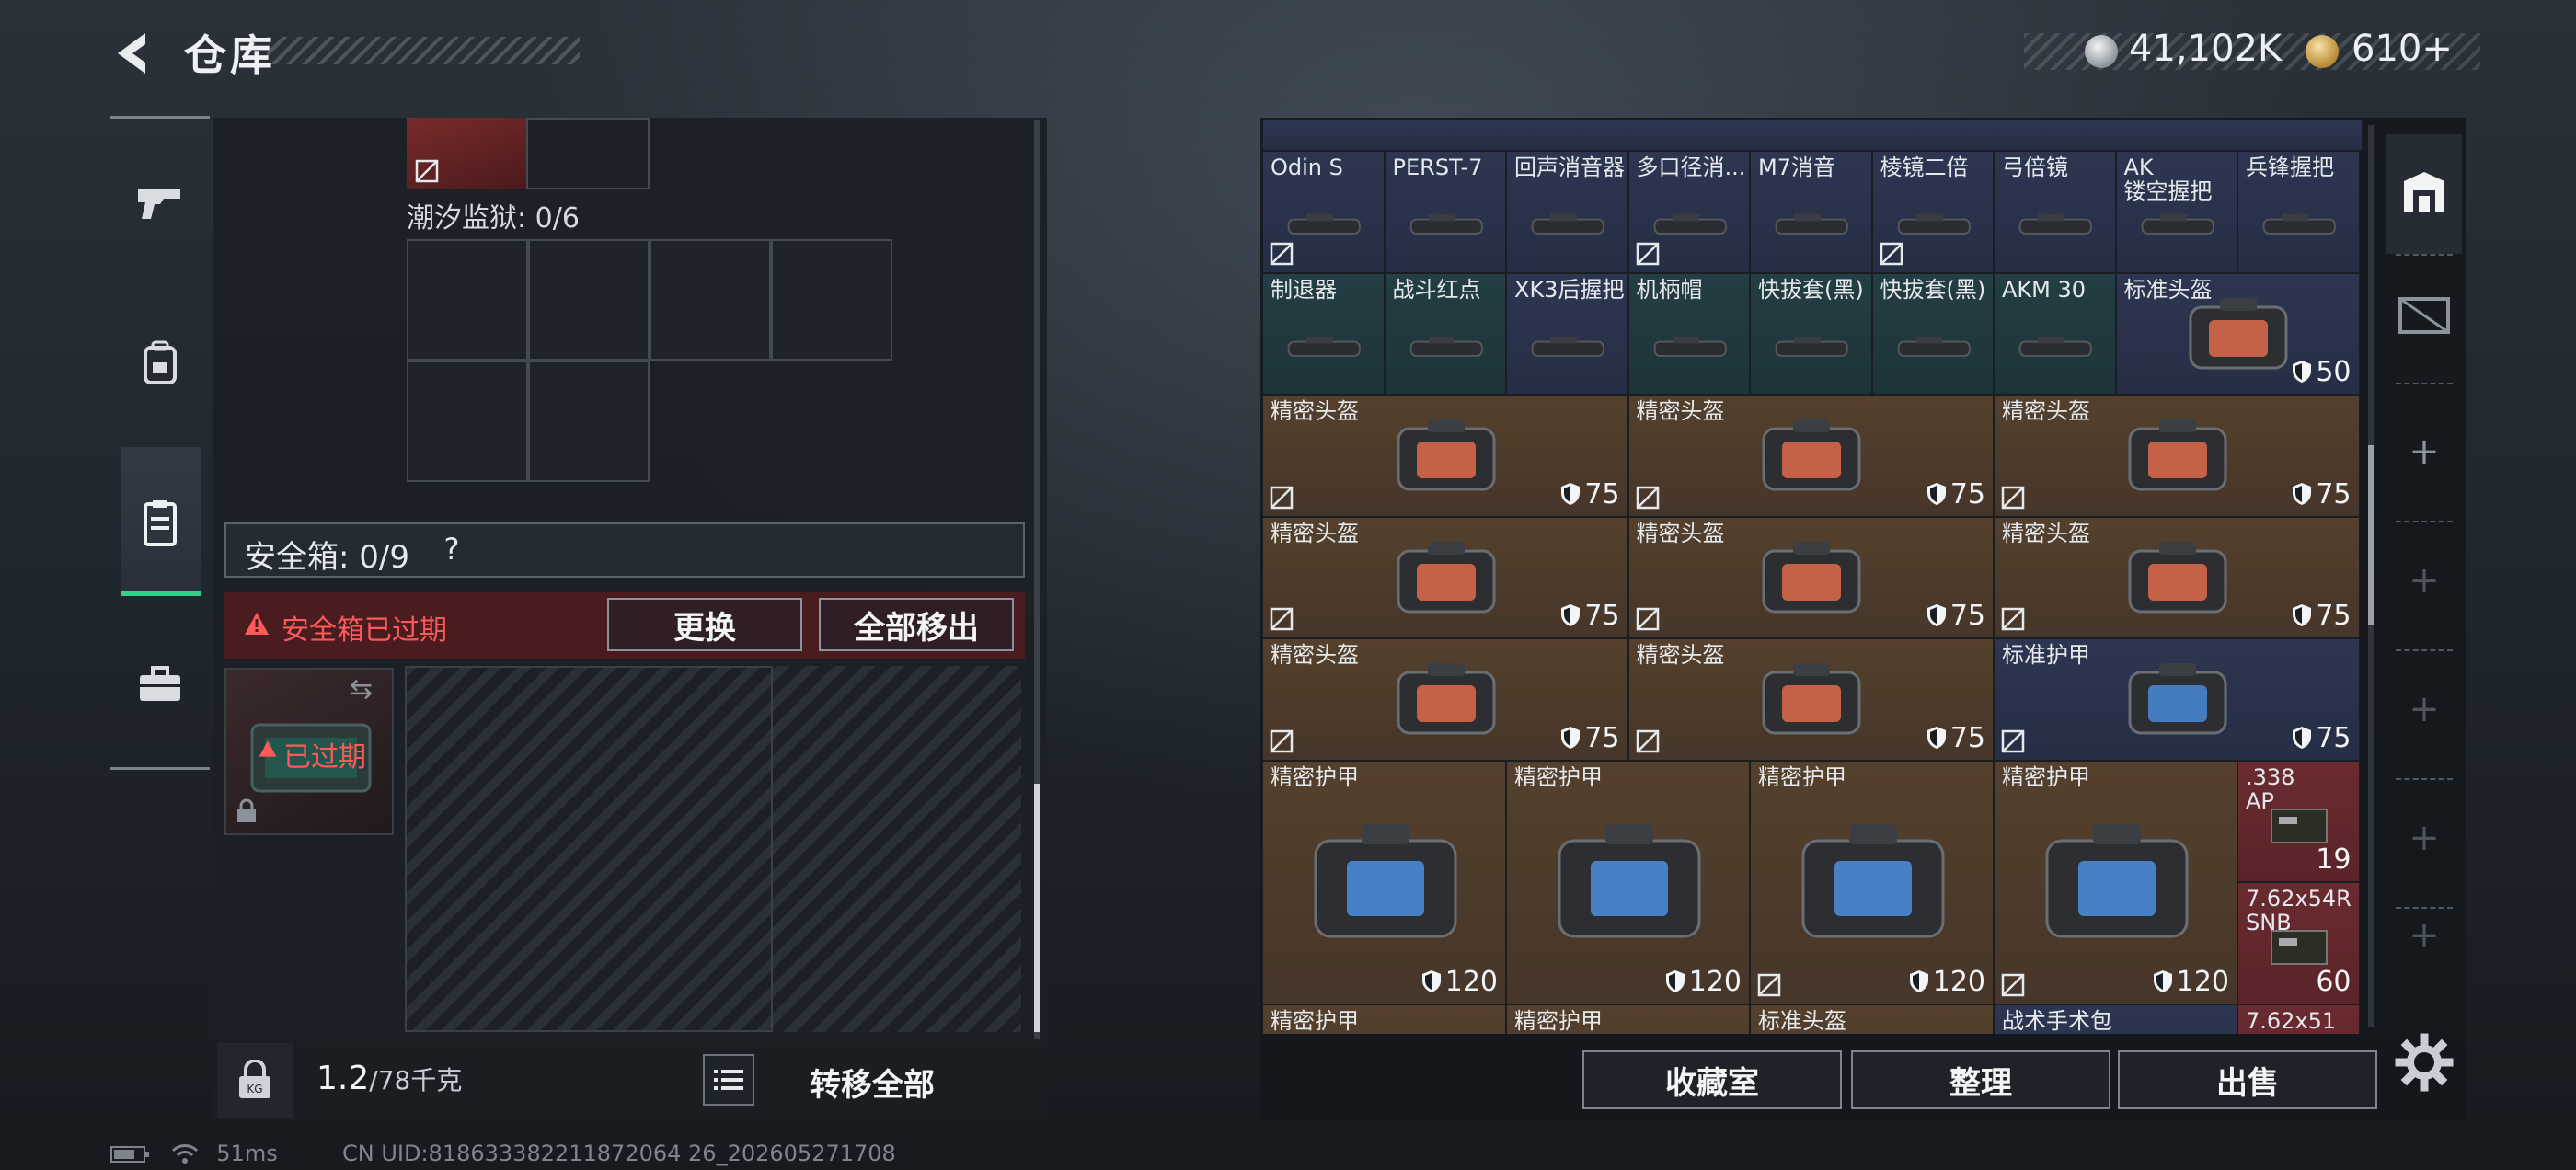 The width and height of the screenshot is (2576, 1170). What do you see at coordinates (257, 624) in the screenshot?
I see `warning-icon` at bounding box center [257, 624].